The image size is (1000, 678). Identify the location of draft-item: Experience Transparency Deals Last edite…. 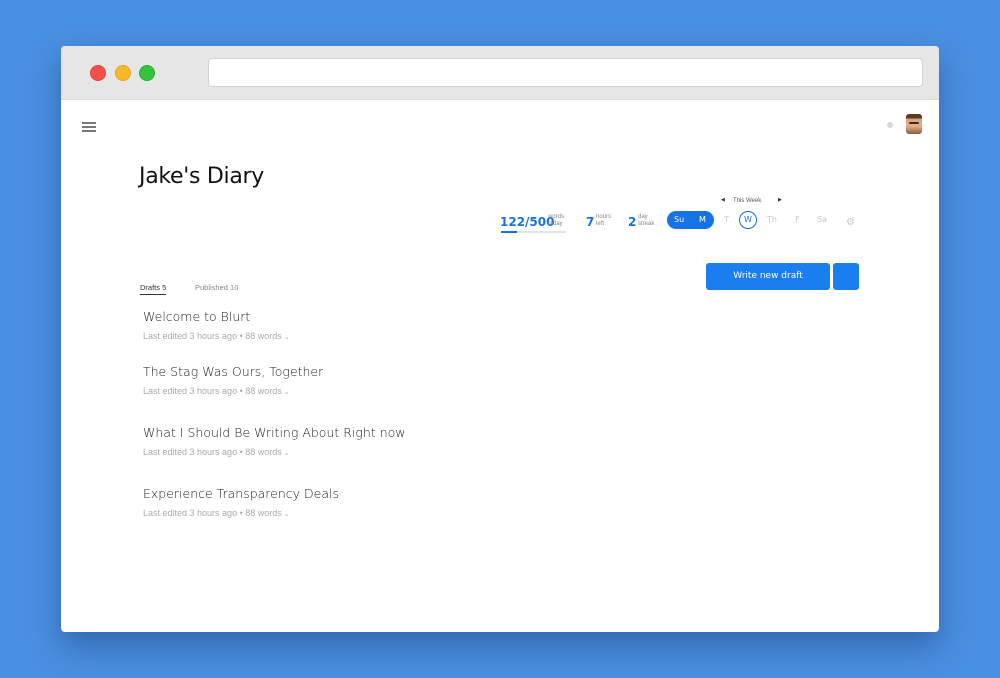
(241, 502).